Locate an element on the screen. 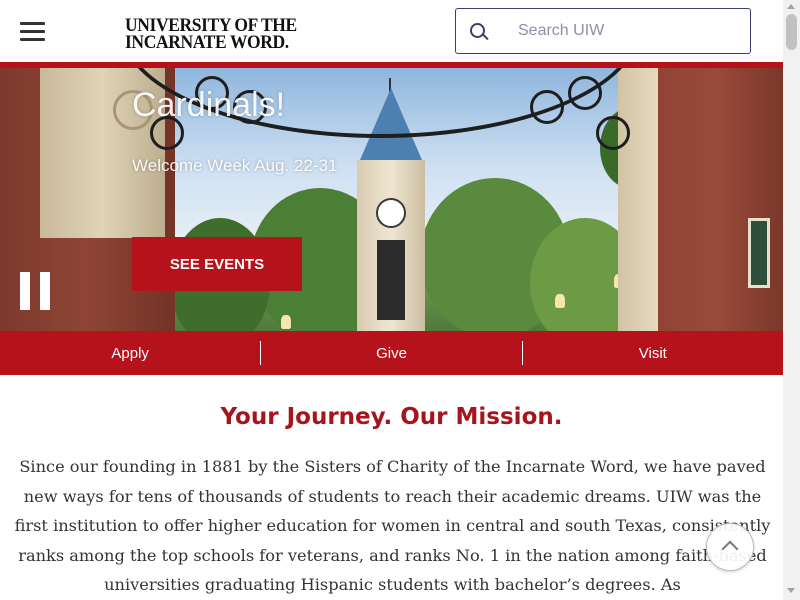 The image size is (800, 600). tower-window is located at coordinates (391, 280).